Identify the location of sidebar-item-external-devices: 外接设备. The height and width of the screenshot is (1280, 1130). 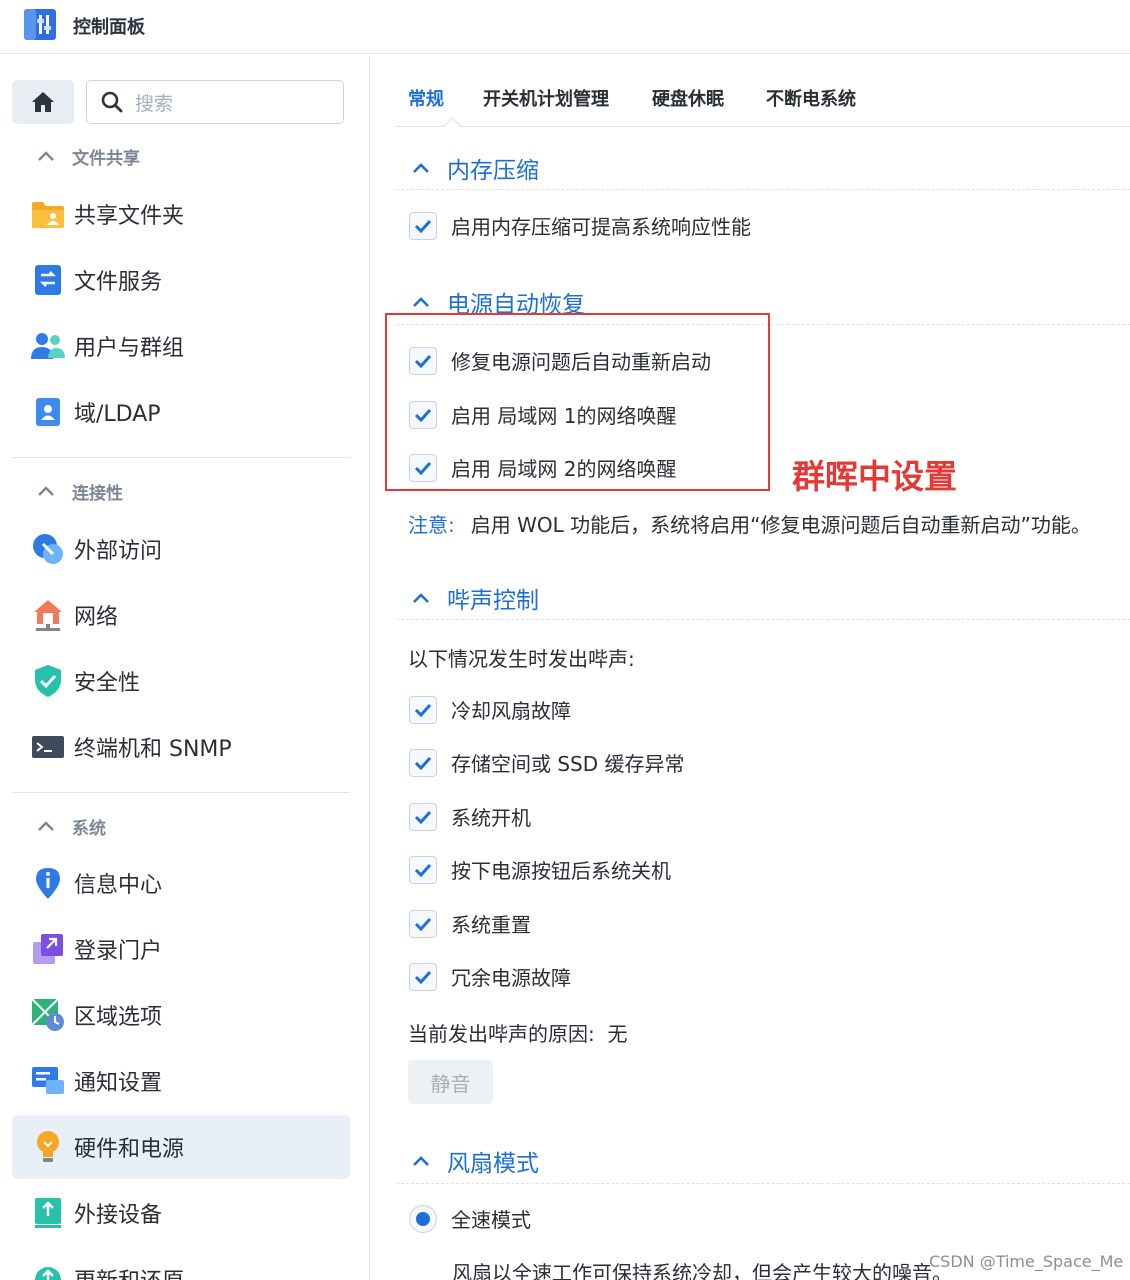
(181, 1213).